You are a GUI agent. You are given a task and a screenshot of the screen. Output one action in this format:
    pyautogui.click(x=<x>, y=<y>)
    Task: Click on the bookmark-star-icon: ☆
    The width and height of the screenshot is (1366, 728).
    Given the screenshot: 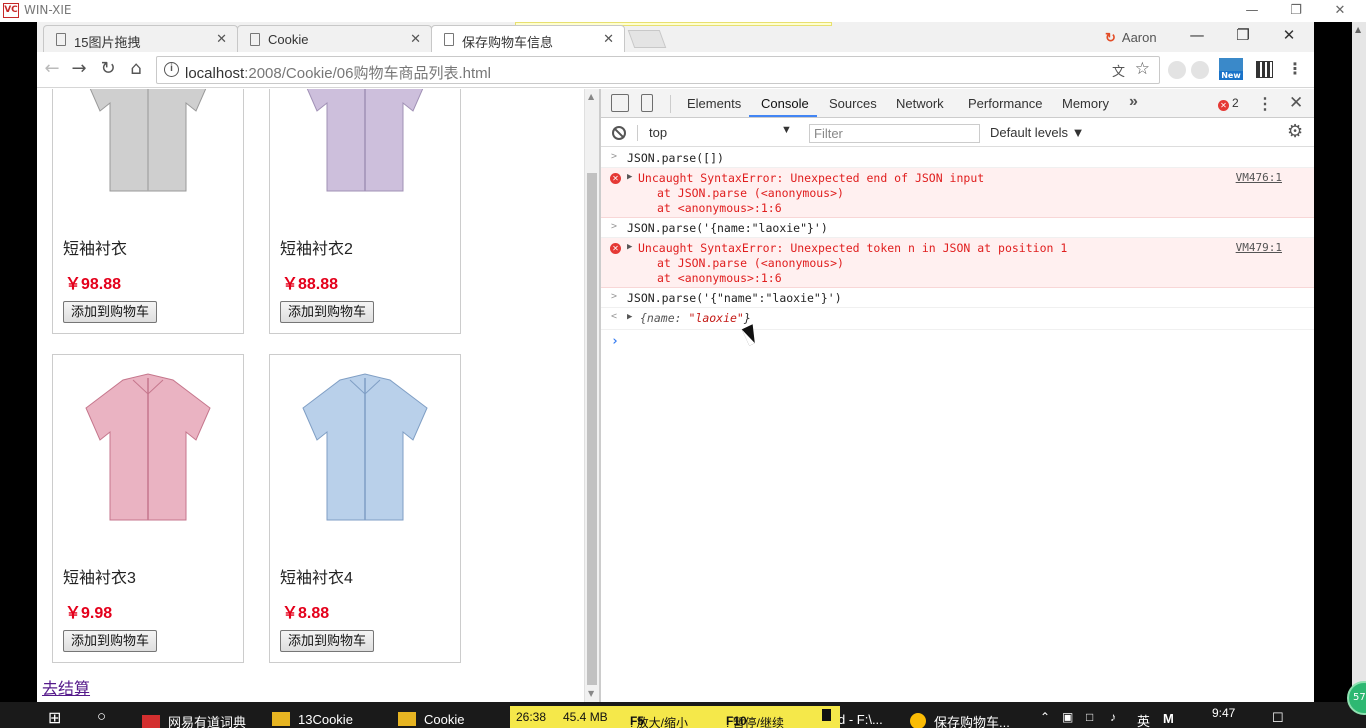 What is the action you would take?
    pyautogui.click(x=1142, y=69)
    